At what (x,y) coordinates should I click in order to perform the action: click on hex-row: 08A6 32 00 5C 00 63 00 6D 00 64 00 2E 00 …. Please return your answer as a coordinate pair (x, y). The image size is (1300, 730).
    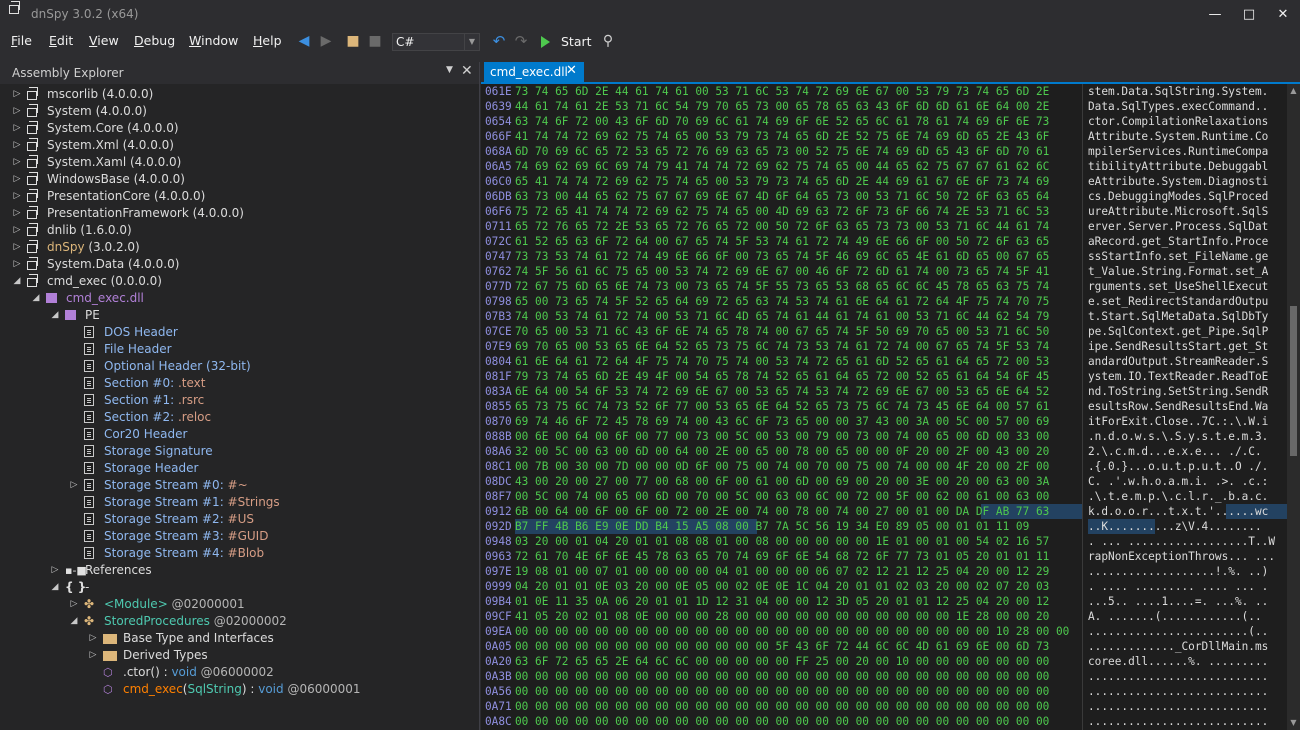
    Looking at the image, I should click on (884, 451).